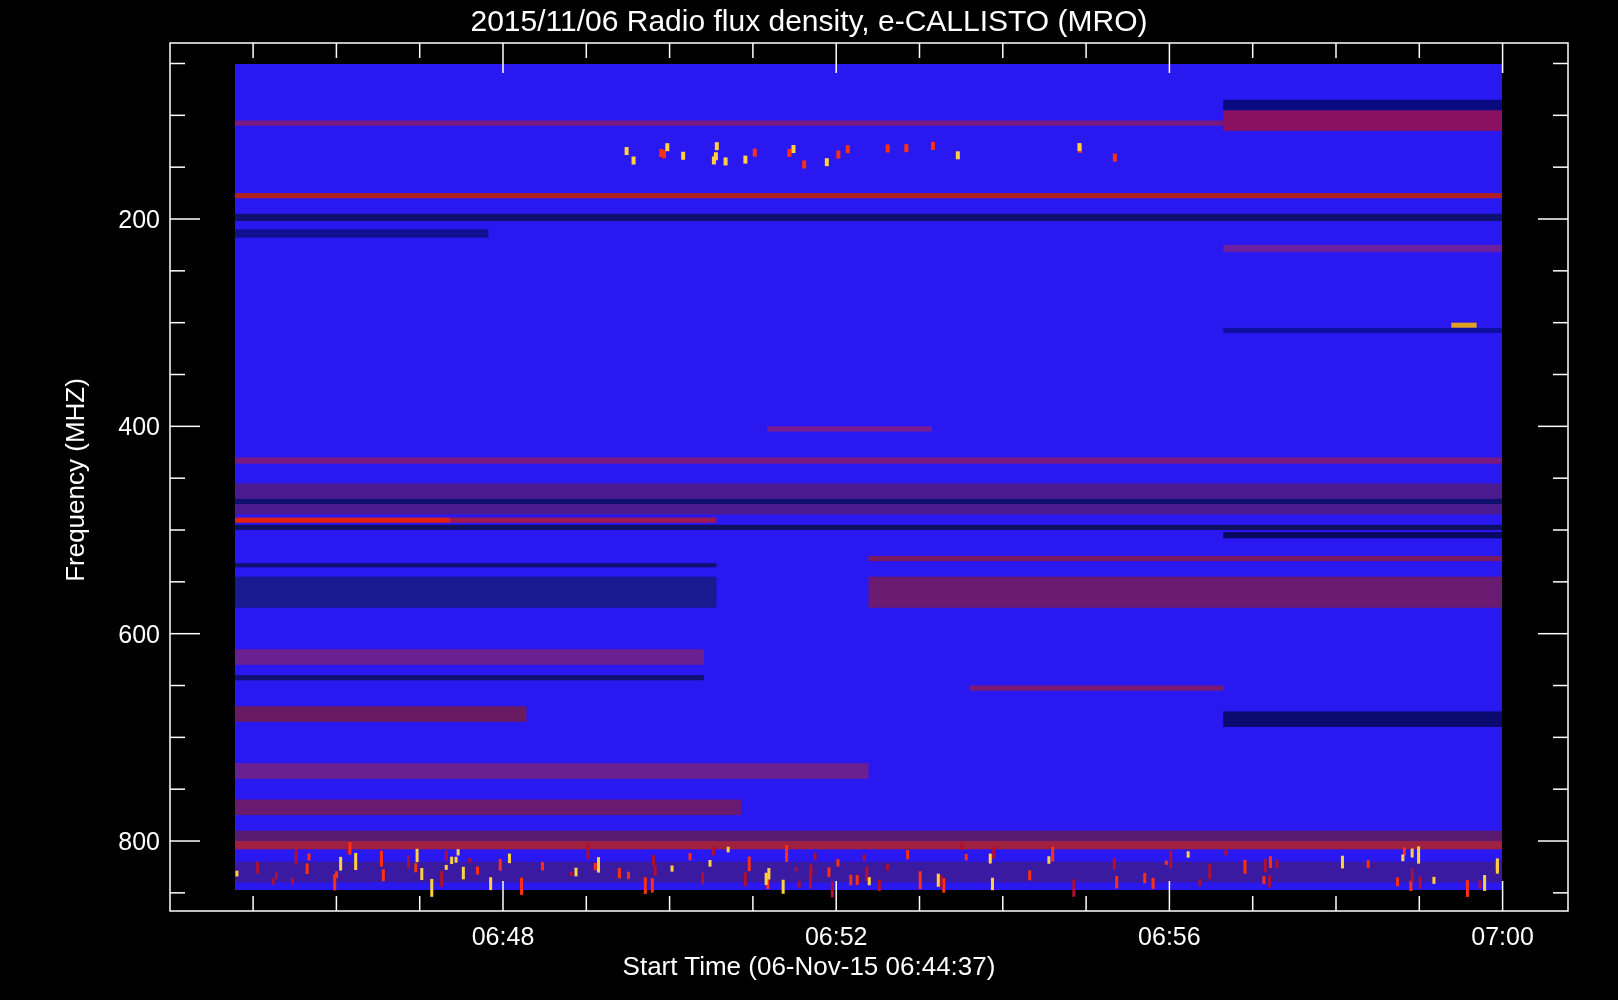 The image size is (1618, 1000). What do you see at coordinates (139, 426) in the screenshot?
I see `tick-label: 400` at bounding box center [139, 426].